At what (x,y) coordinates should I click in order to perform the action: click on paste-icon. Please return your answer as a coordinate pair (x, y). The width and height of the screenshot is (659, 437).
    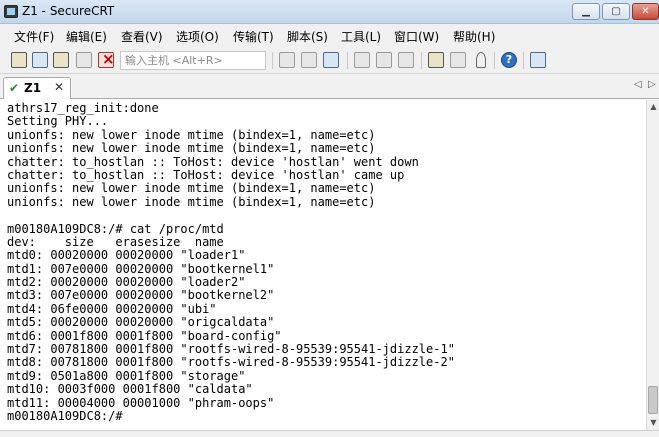
    Looking at the image, I should click on (309, 60).